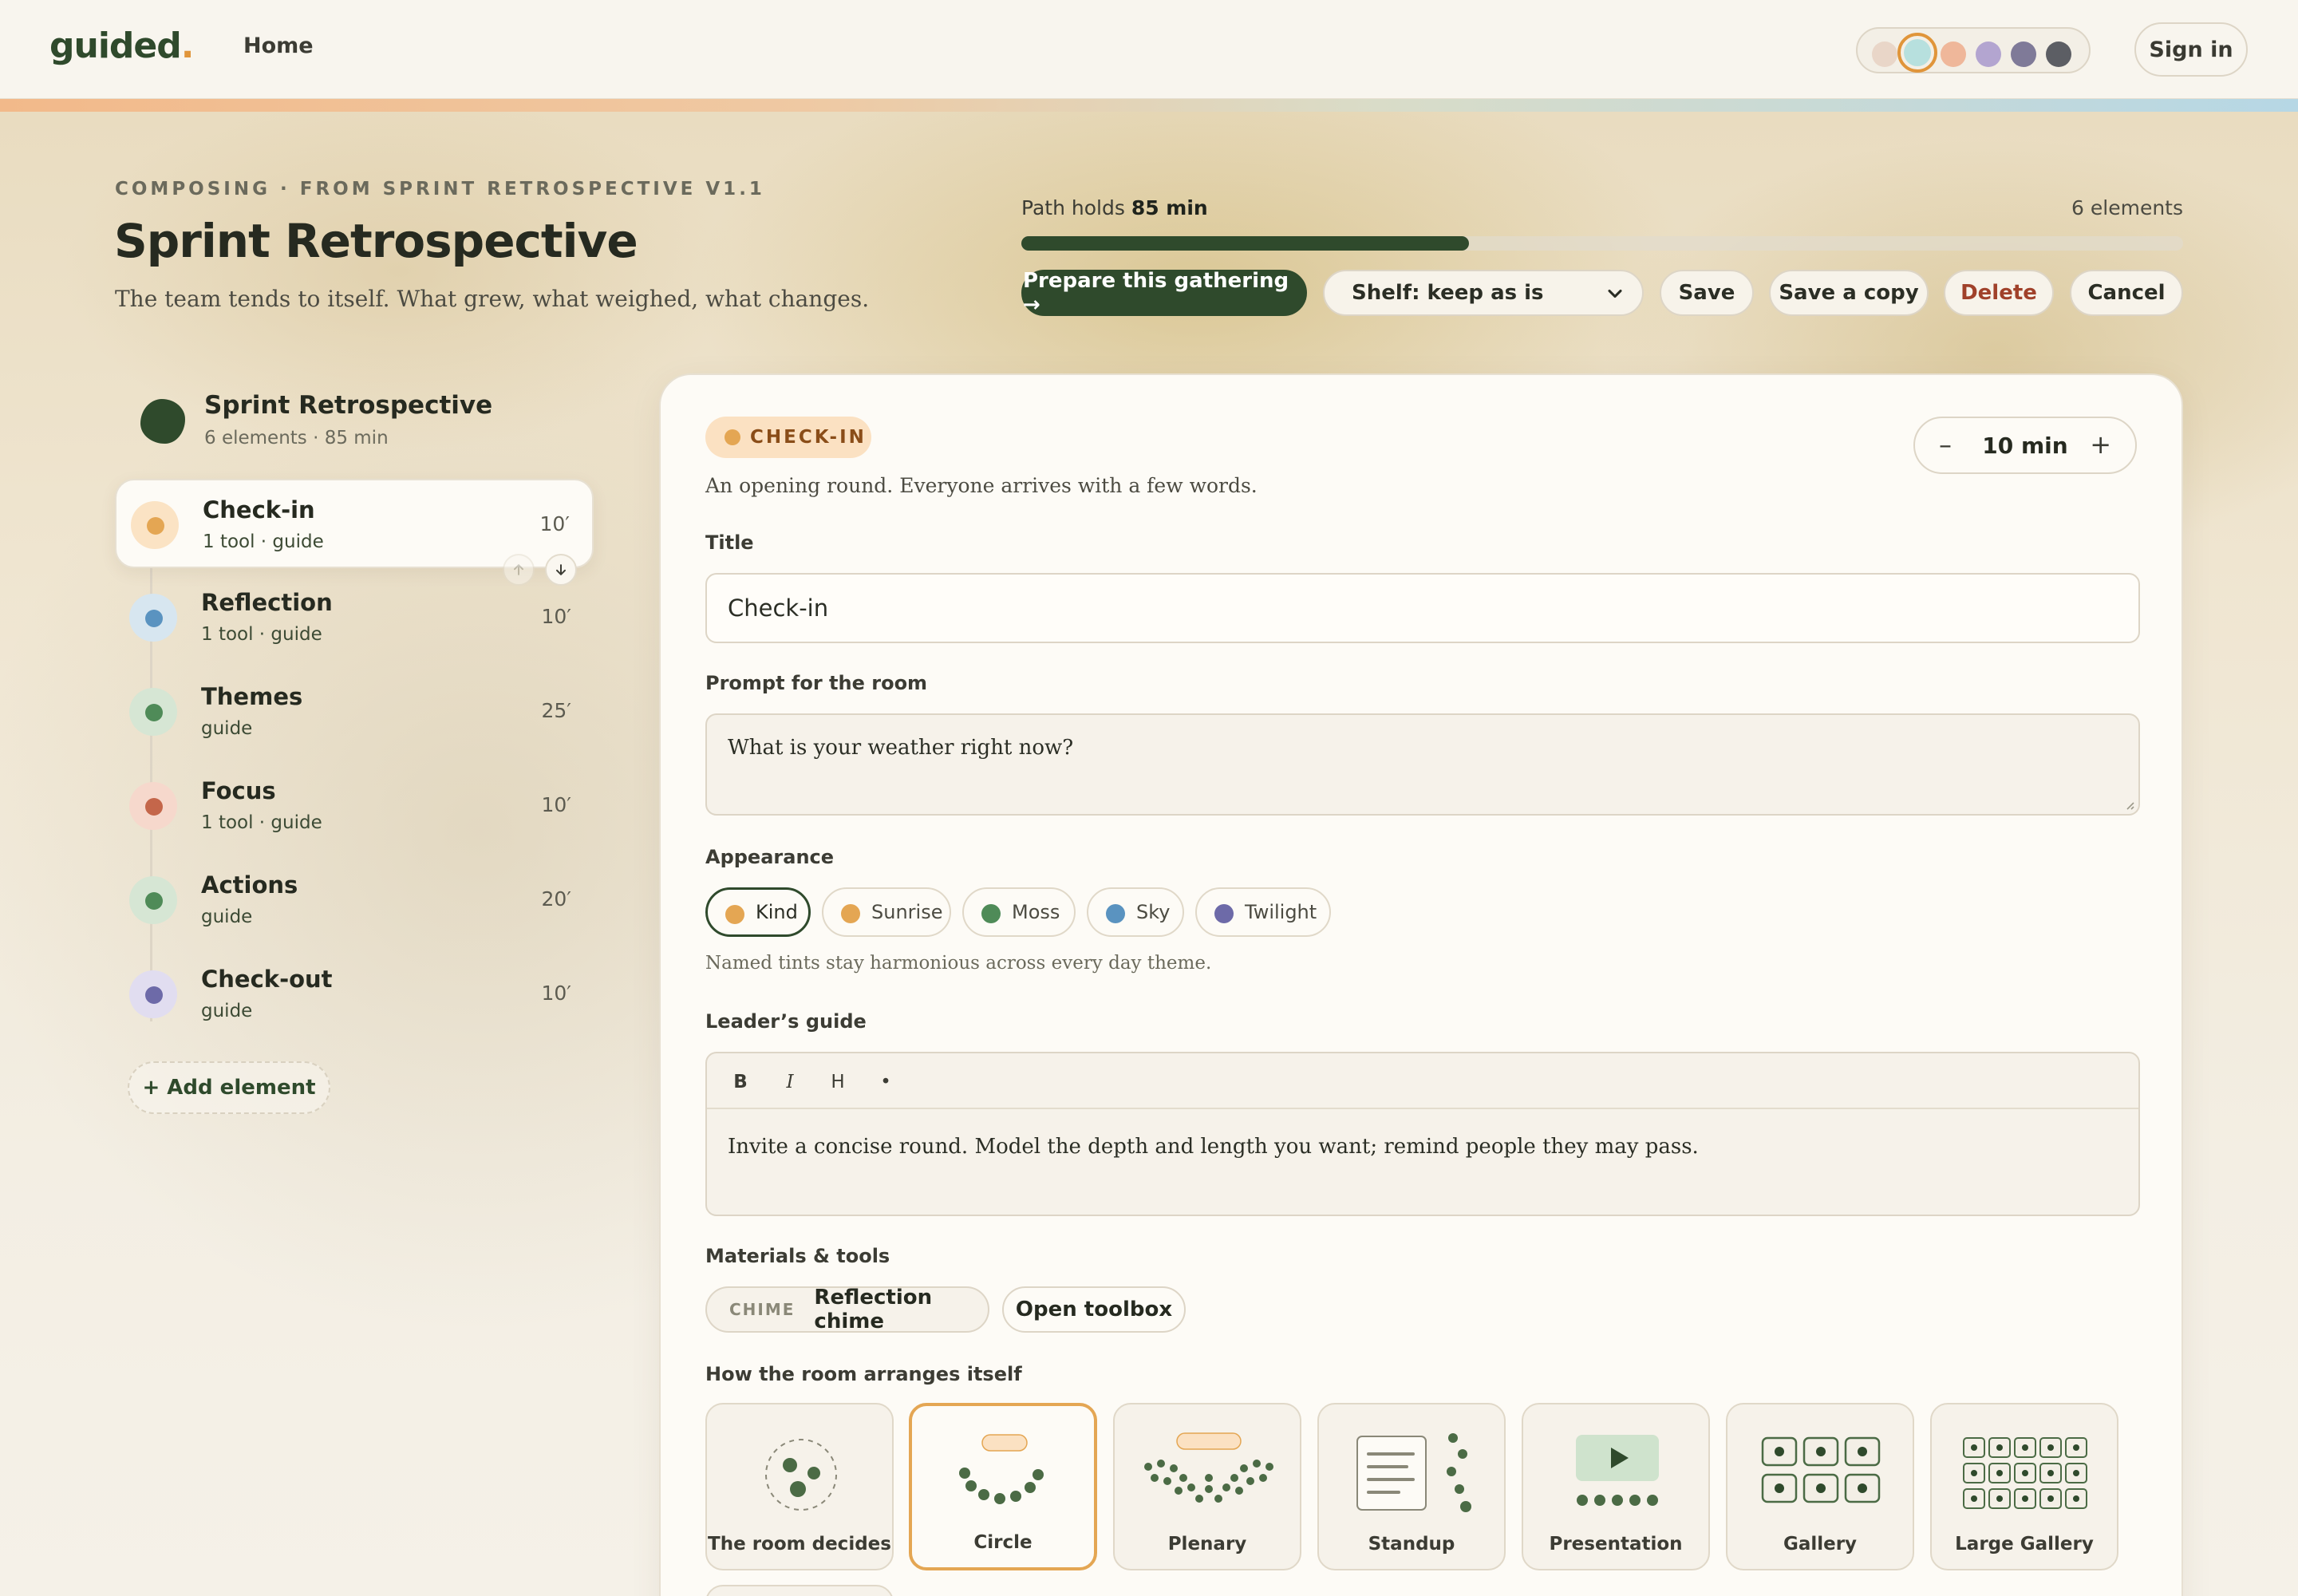 This screenshot has width=2298, height=1596. What do you see at coordinates (816, 683) in the screenshot?
I see `prompt-label: Prompt for the room` at bounding box center [816, 683].